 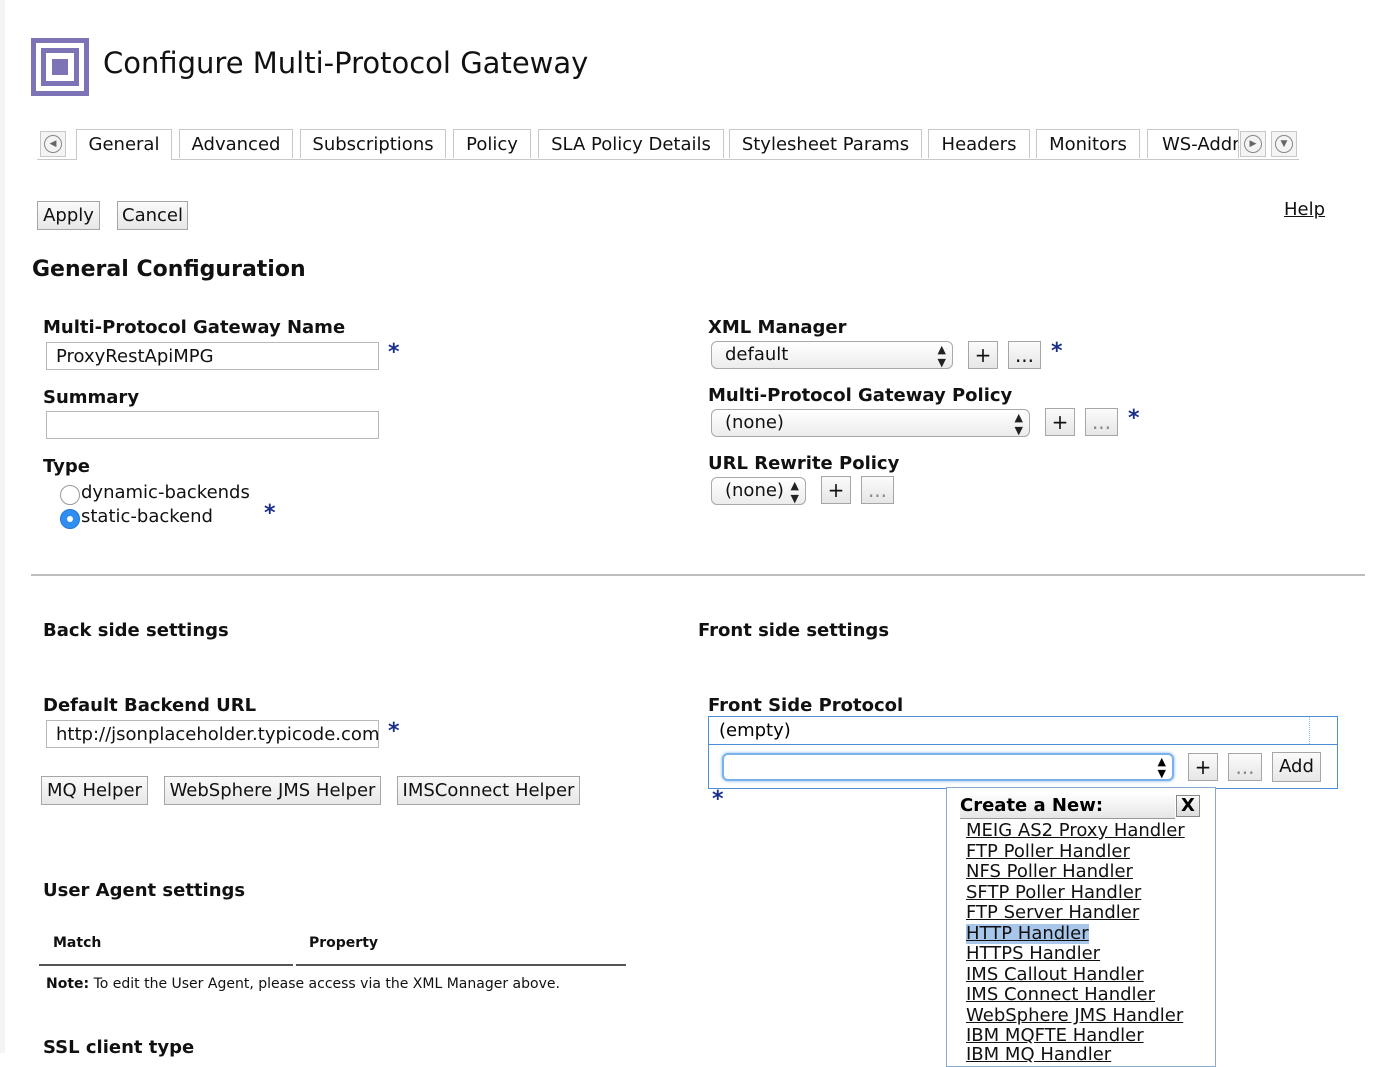 I want to click on tab-monitors: Monitors, so click(x=1088, y=143).